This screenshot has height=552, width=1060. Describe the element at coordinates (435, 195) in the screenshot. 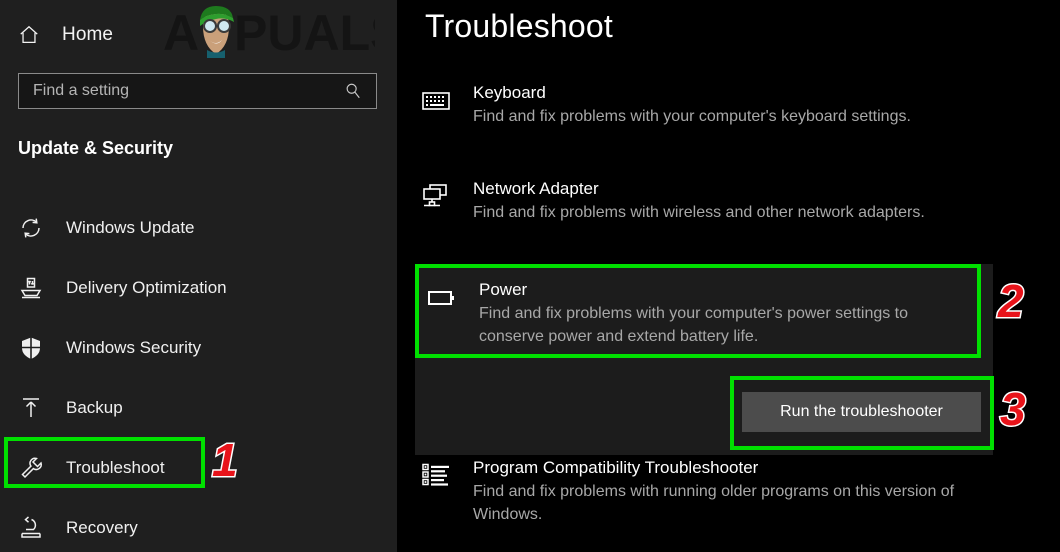

I see `network-adapter-icon` at that location.